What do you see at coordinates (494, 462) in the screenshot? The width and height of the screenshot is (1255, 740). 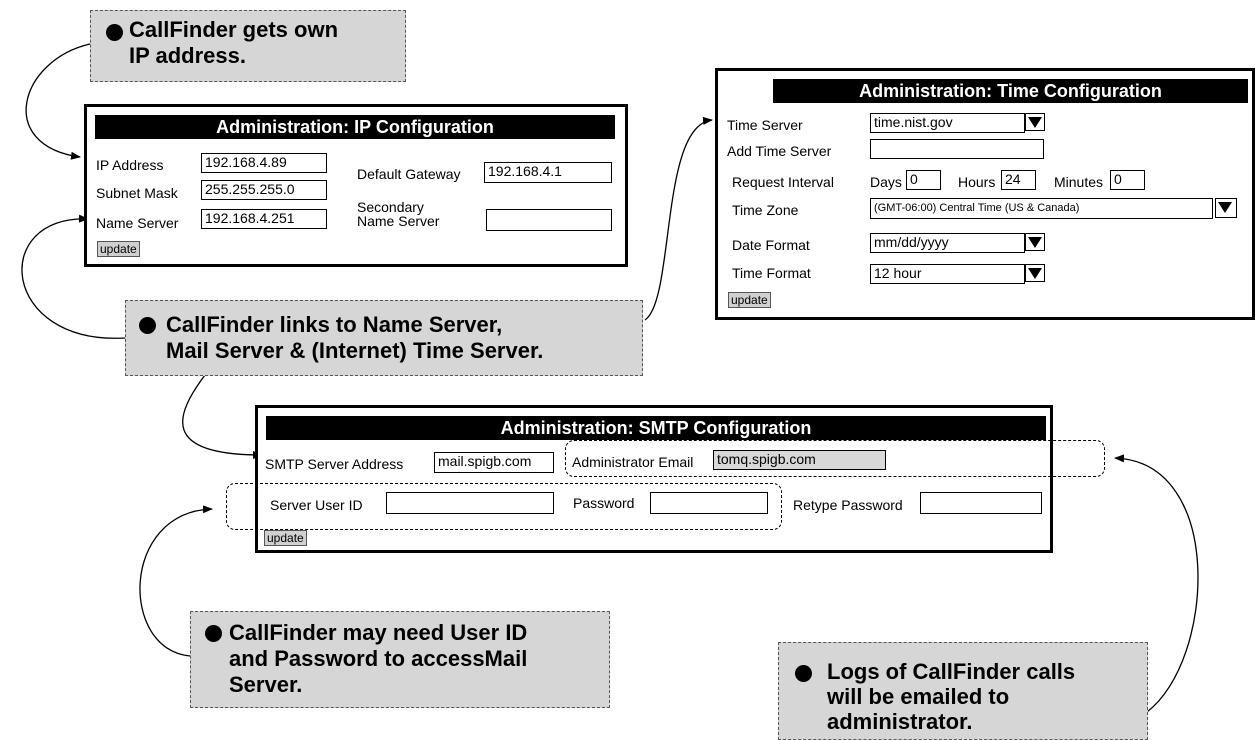 I see `smtp-server-address-field: mail.spigb.com` at bounding box center [494, 462].